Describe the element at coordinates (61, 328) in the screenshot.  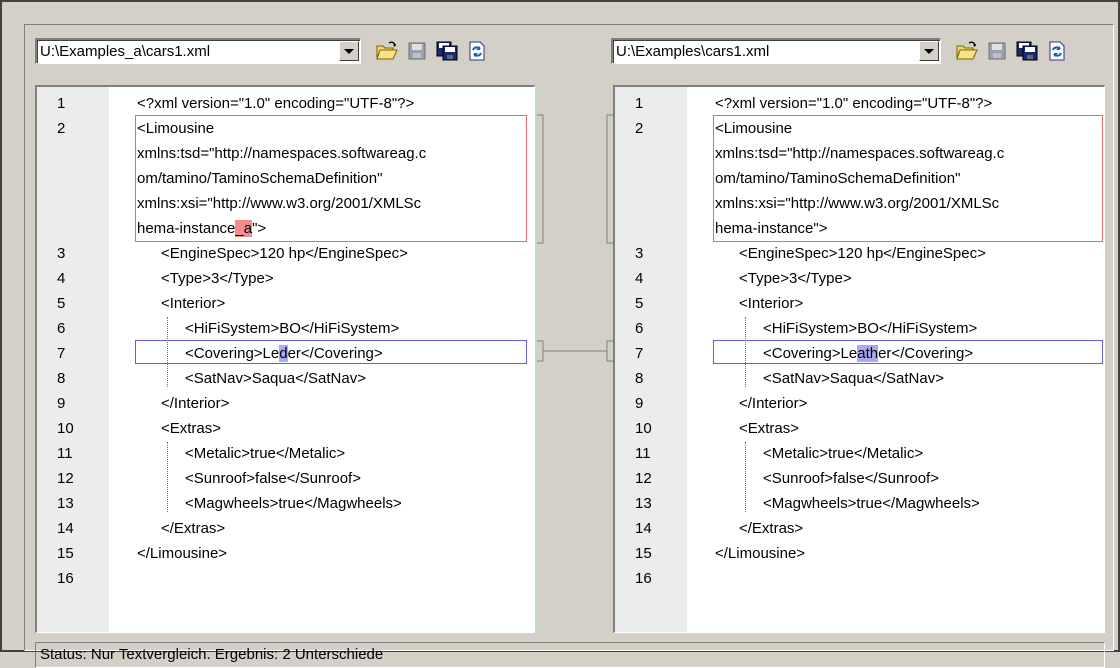
I see `line-number: 6` at that location.